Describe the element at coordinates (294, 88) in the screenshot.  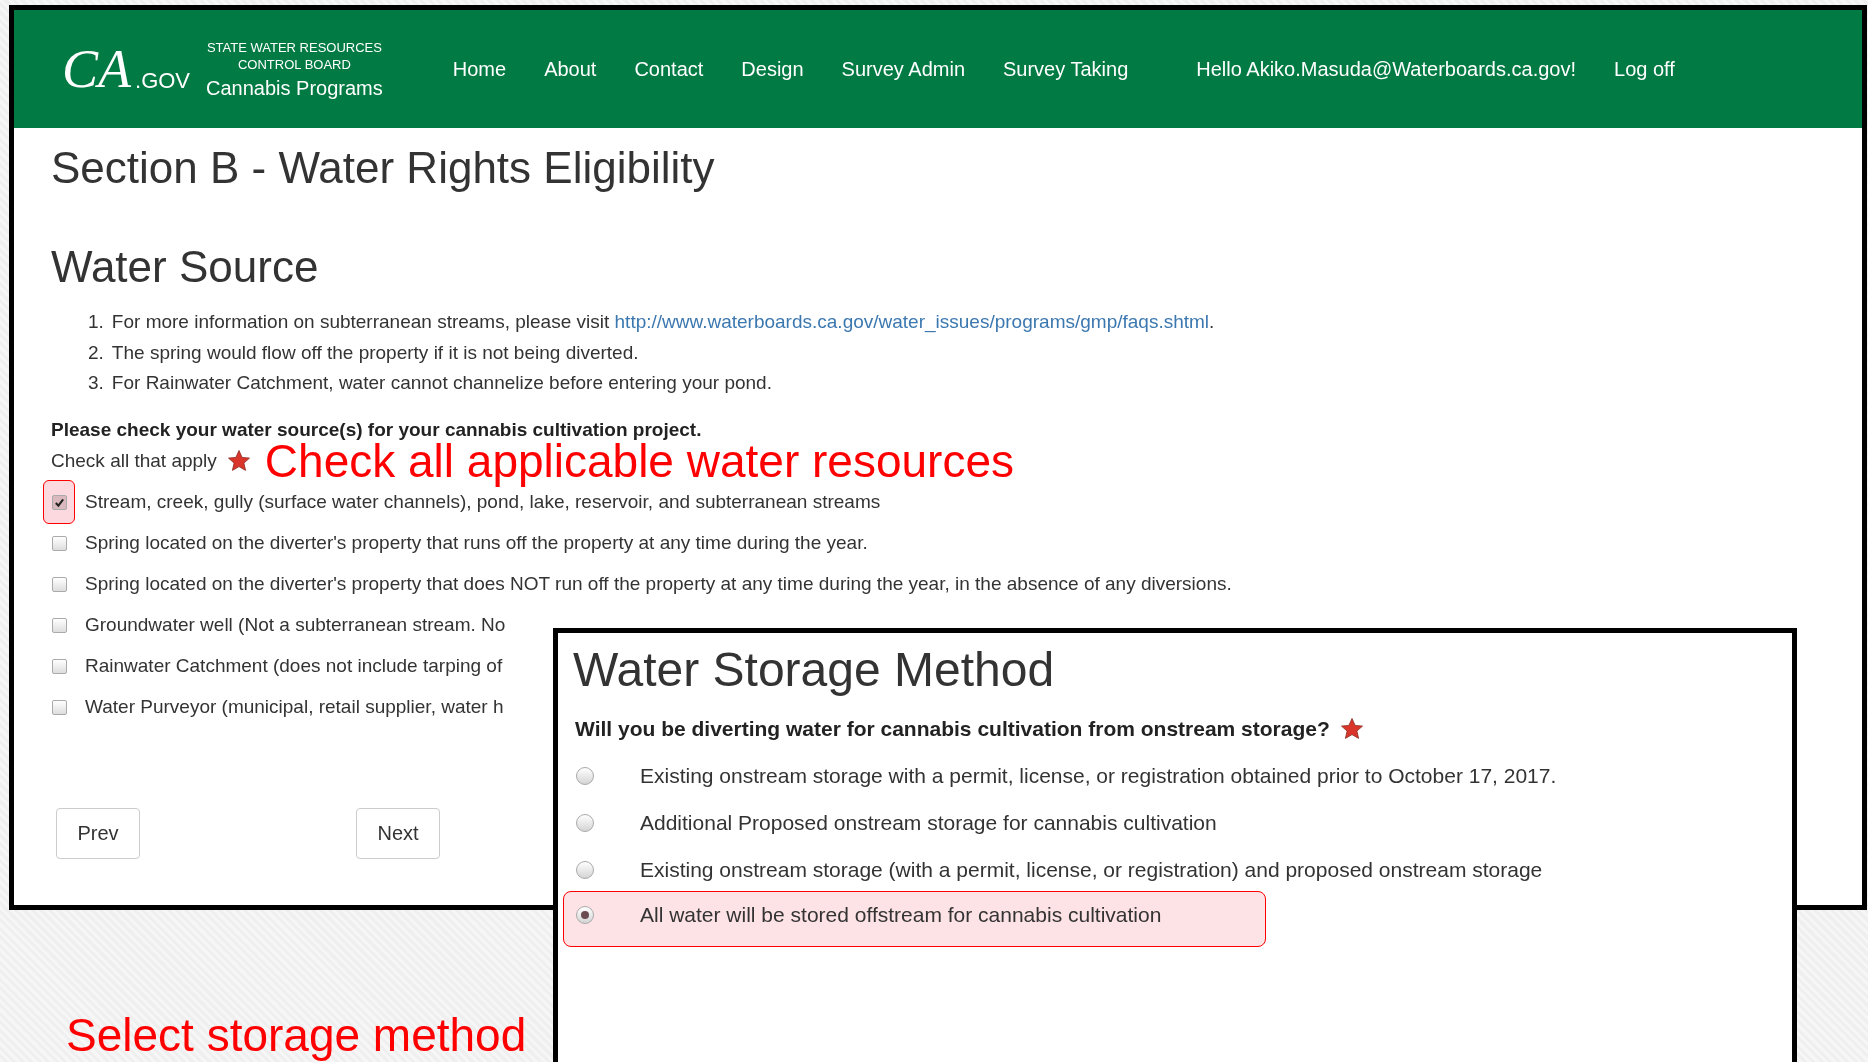
I see `program-name: Cannabis Programs` at that location.